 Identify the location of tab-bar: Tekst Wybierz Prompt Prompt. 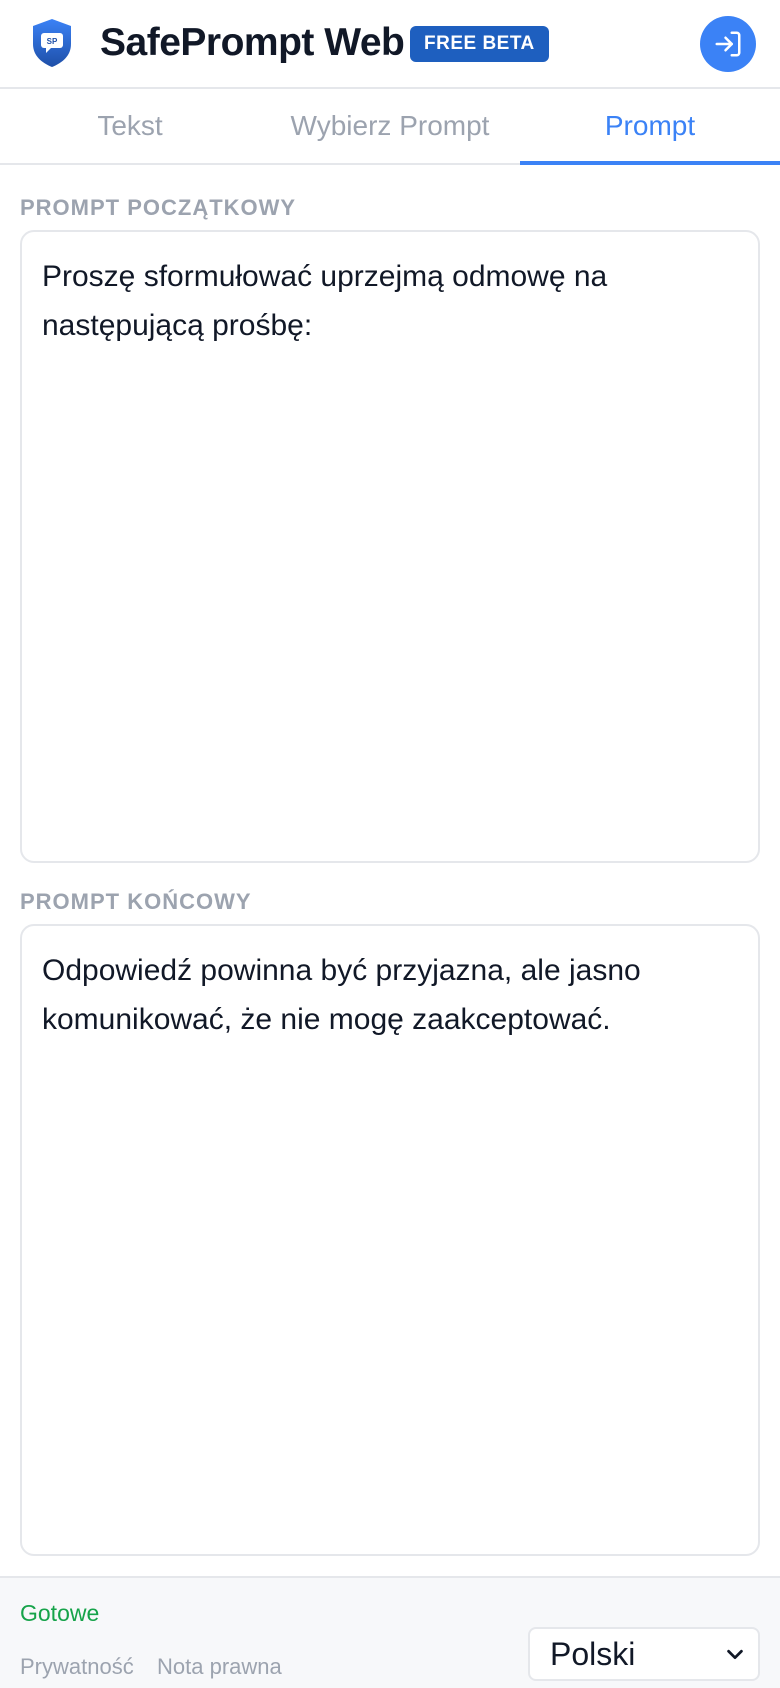
(390, 127).